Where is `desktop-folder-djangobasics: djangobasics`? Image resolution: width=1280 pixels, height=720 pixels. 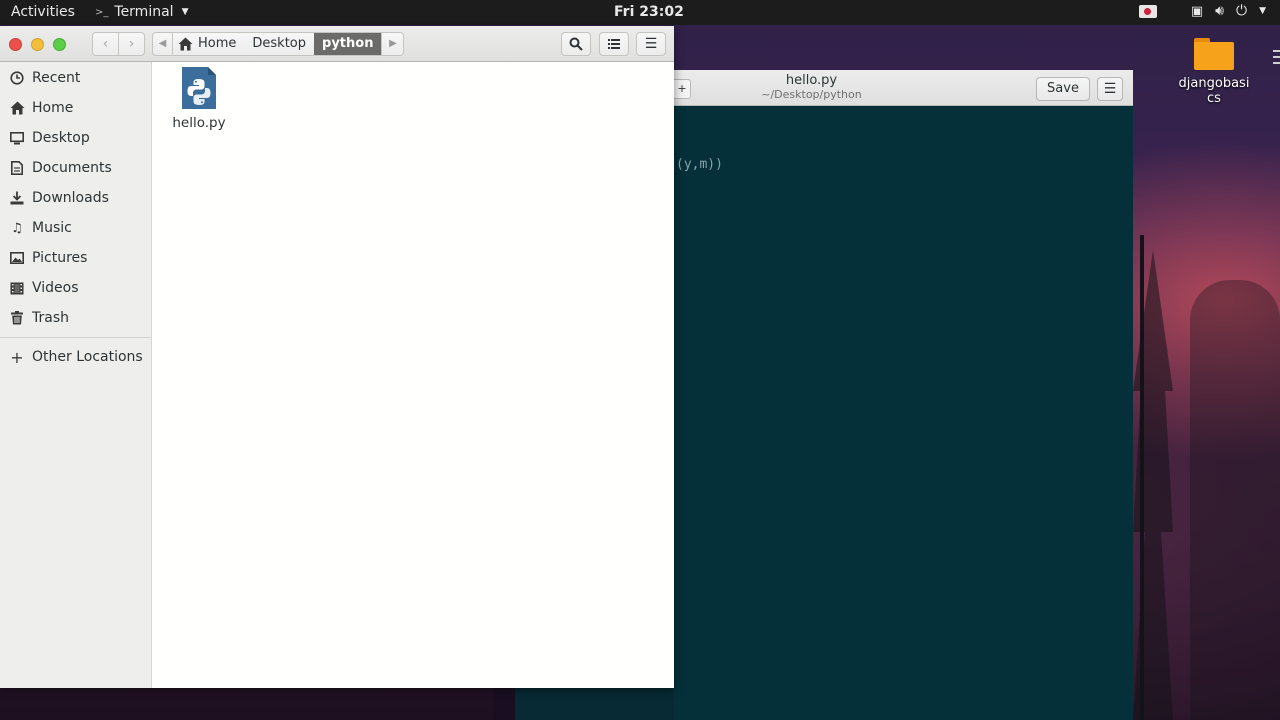
desktop-folder-djangobasics: djangobasics is located at coordinates (1214, 72).